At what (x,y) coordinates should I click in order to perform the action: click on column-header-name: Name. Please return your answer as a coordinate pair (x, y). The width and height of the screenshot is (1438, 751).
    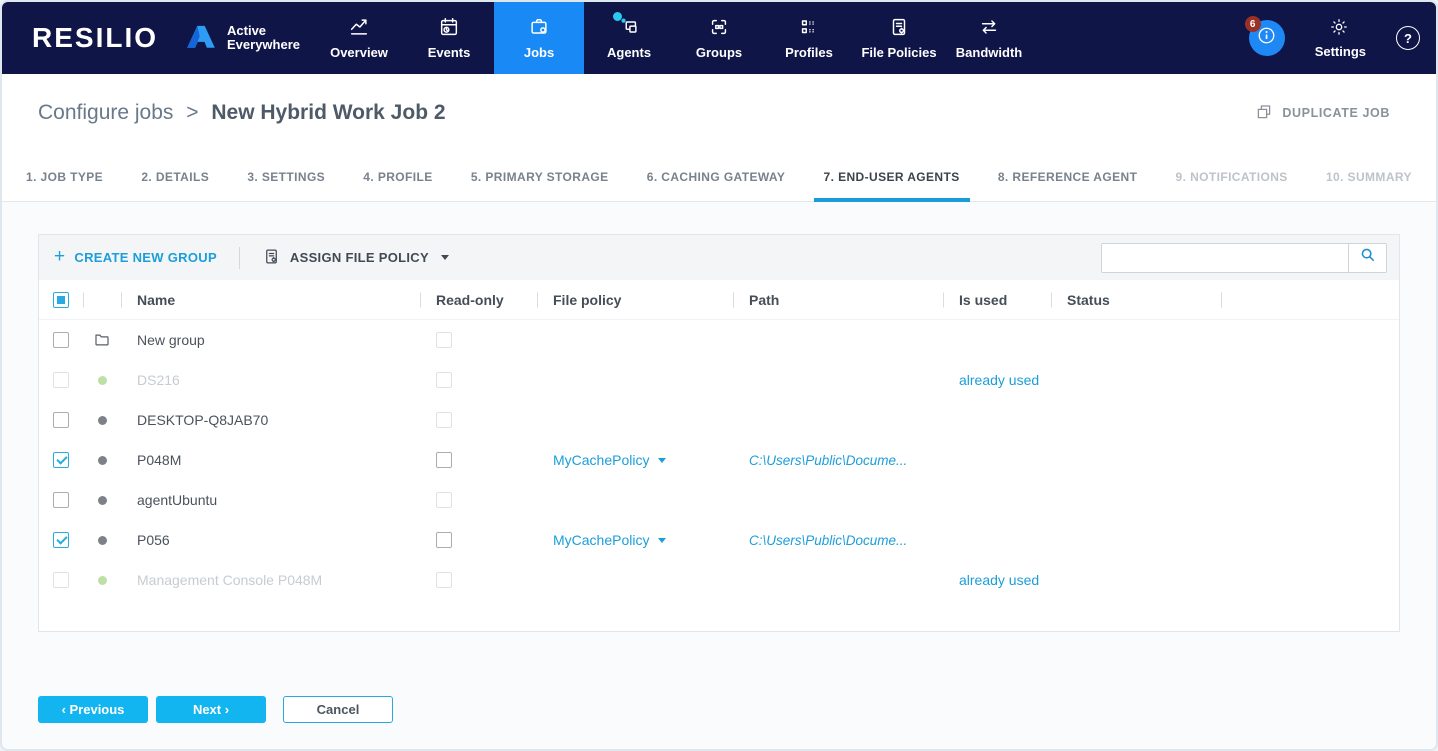
    Looking at the image, I should click on (270, 300).